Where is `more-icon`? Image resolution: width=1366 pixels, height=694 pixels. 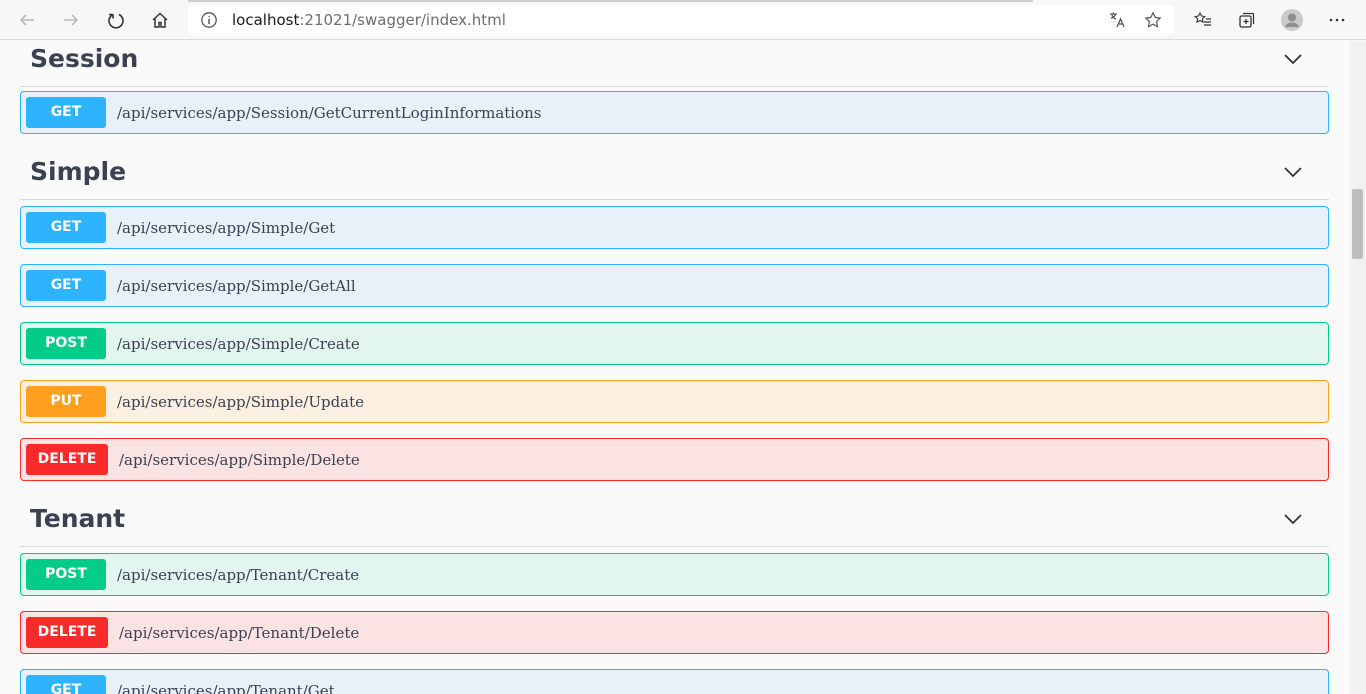 more-icon is located at coordinates (1337, 20).